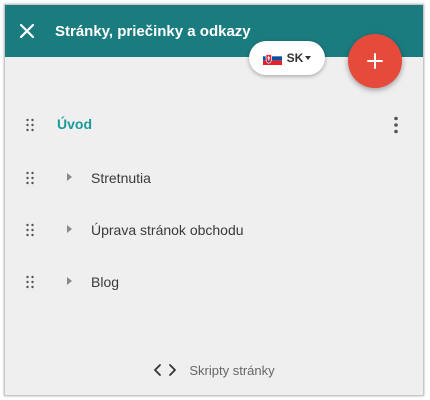  Describe the element at coordinates (396, 125) in the screenshot. I see `more-vert-icon` at that location.